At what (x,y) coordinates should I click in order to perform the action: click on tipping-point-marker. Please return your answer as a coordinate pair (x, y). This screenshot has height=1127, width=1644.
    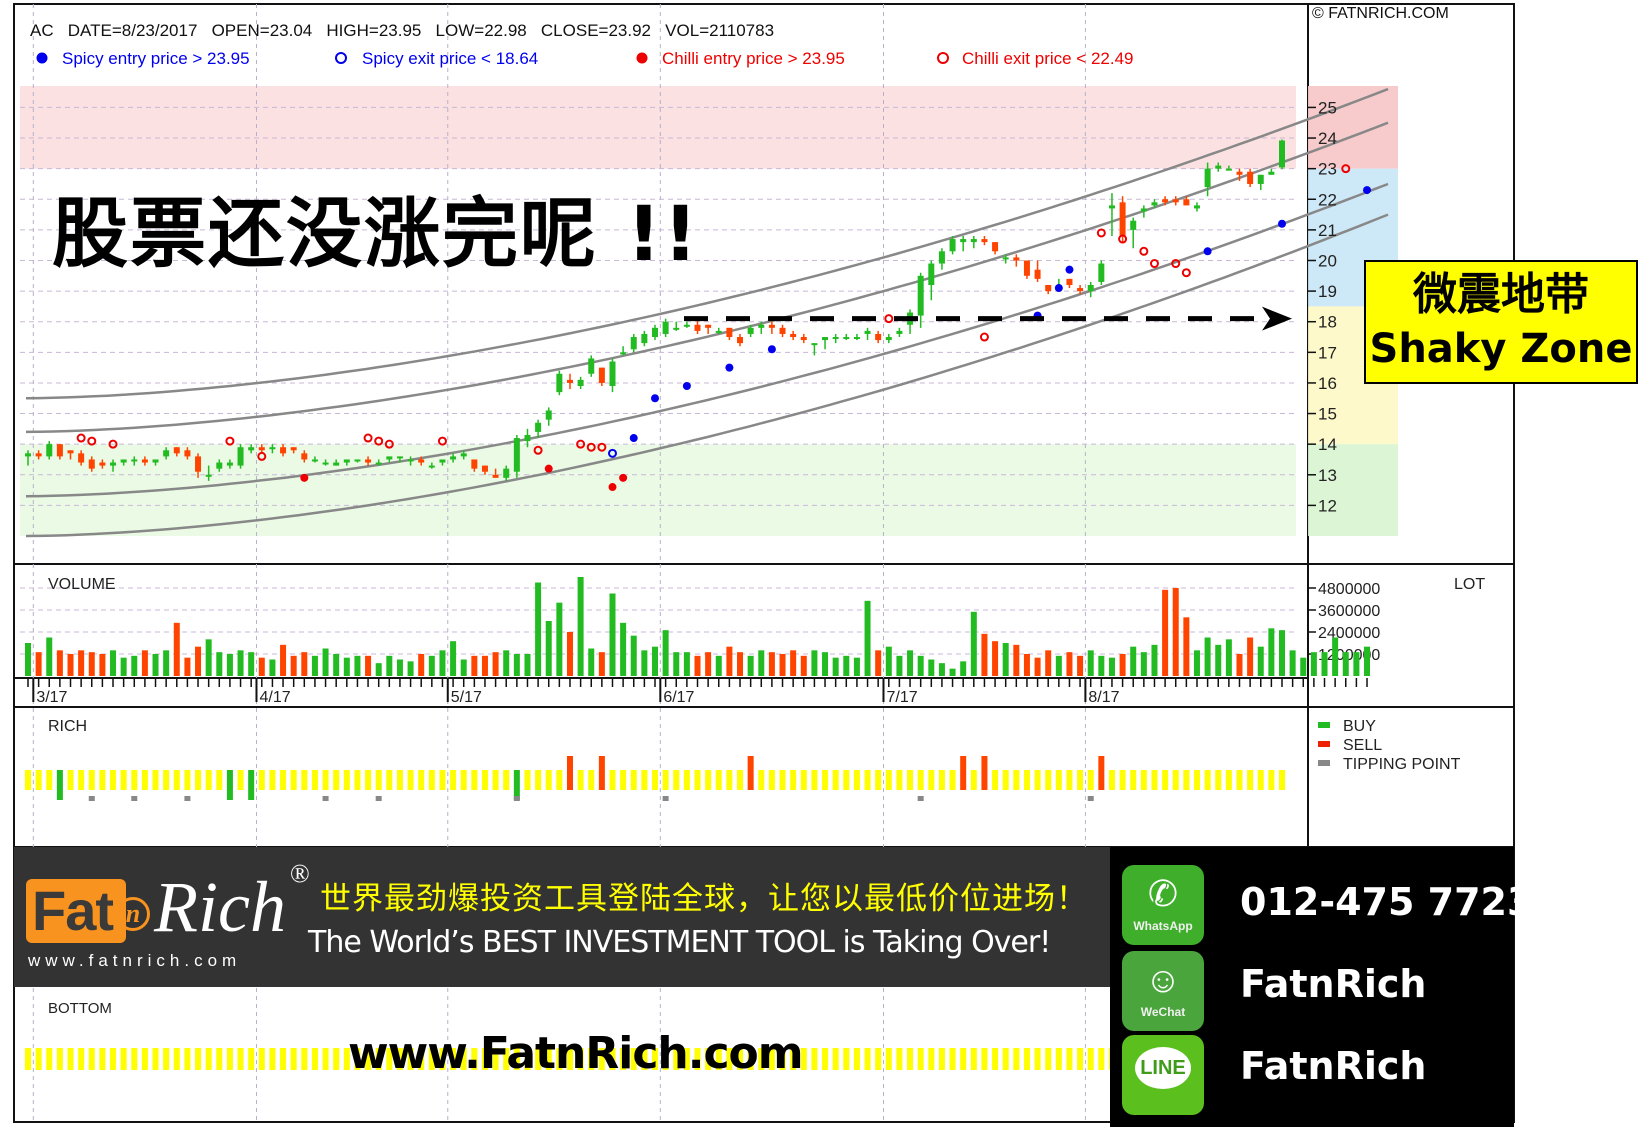
    Looking at the image, I should click on (378, 798).